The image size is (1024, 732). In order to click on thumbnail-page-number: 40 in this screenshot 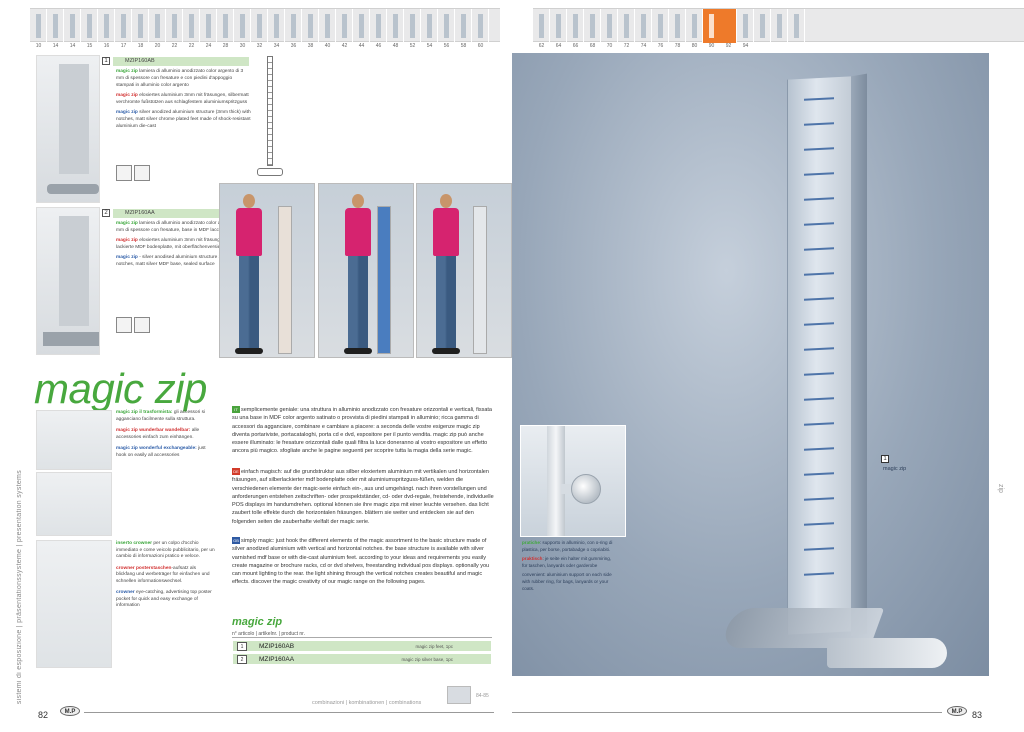, I will do `click(327, 46)`.